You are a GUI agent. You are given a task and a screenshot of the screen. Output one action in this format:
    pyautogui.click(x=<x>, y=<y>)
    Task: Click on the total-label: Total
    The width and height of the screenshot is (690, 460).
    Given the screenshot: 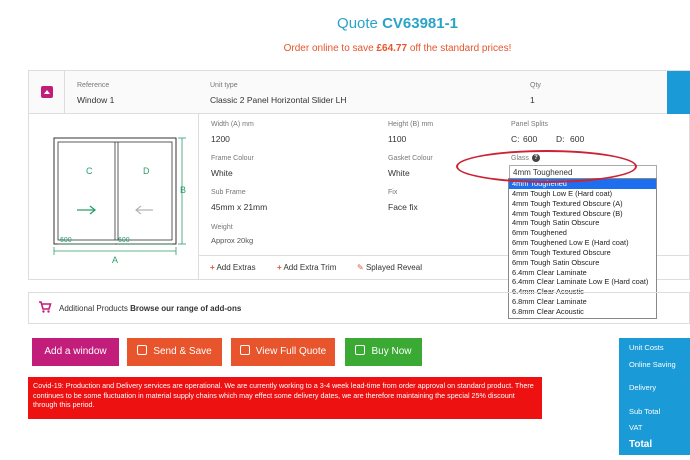 What is the action you would take?
    pyautogui.click(x=641, y=444)
    